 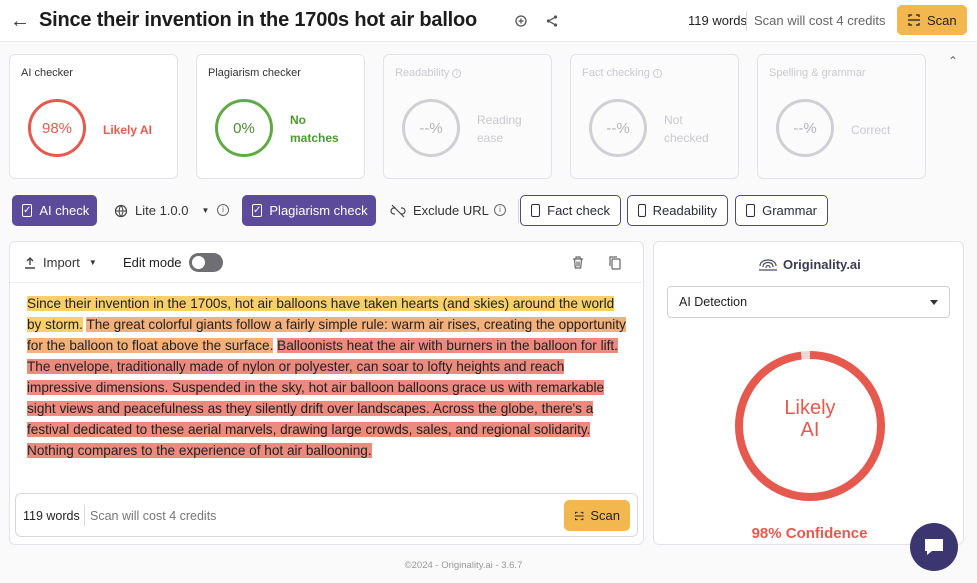 What do you see at coordinates (298, 120) in the screenshot?
I see `verdict-line: No` at bounding box center [298, 120].